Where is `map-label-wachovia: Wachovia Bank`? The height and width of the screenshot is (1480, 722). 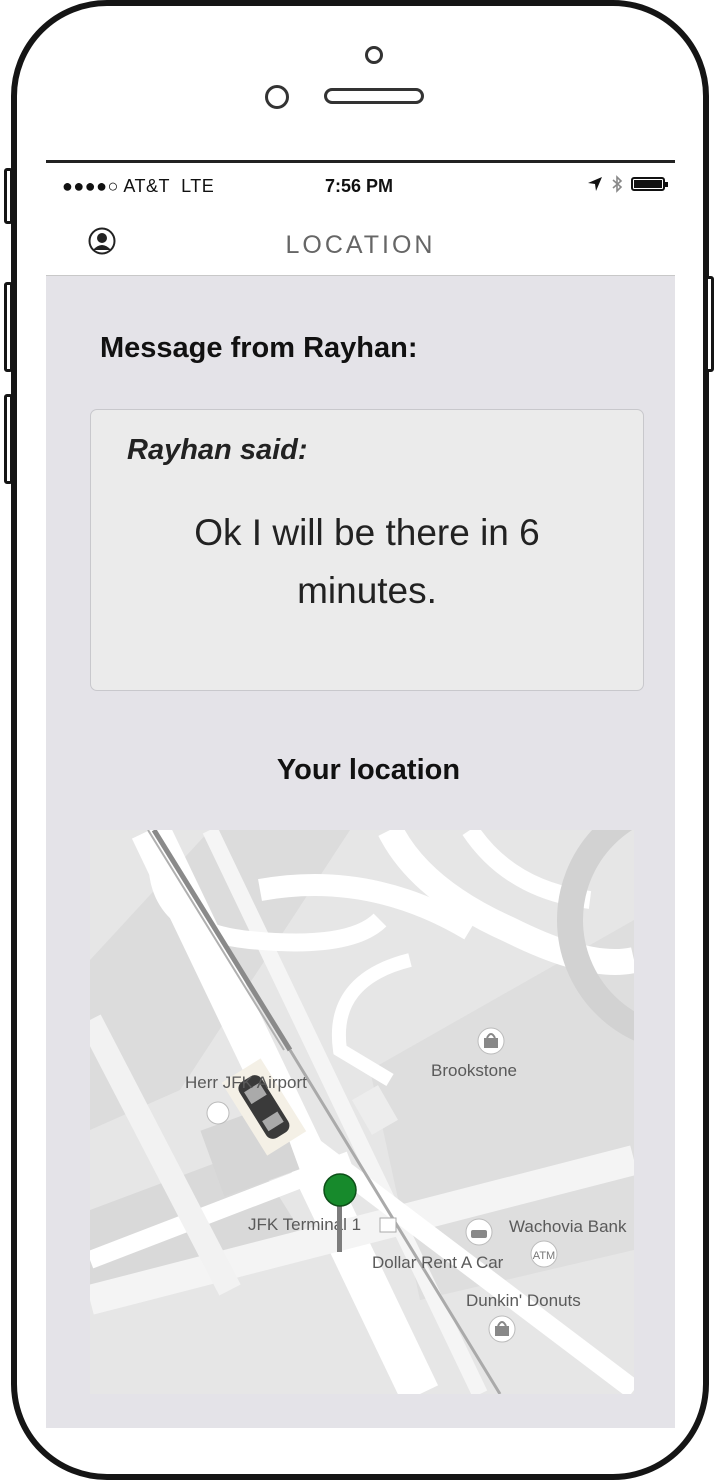
map-label-wachovia: Wachovia Bank is located at coordinates (568, 1226).